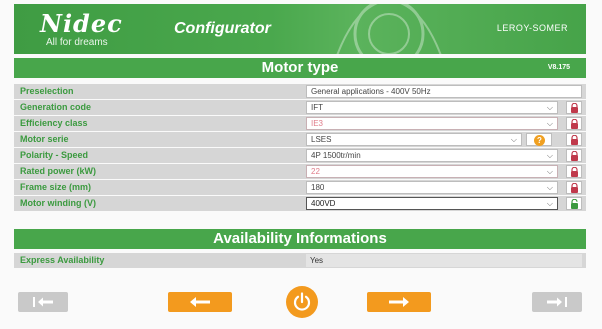 The image size is (602, 329). What do you see at coordinates (317, 107) in the screenshot?
I see `generation-code-value: IFT` at bounding box center [317, 107].